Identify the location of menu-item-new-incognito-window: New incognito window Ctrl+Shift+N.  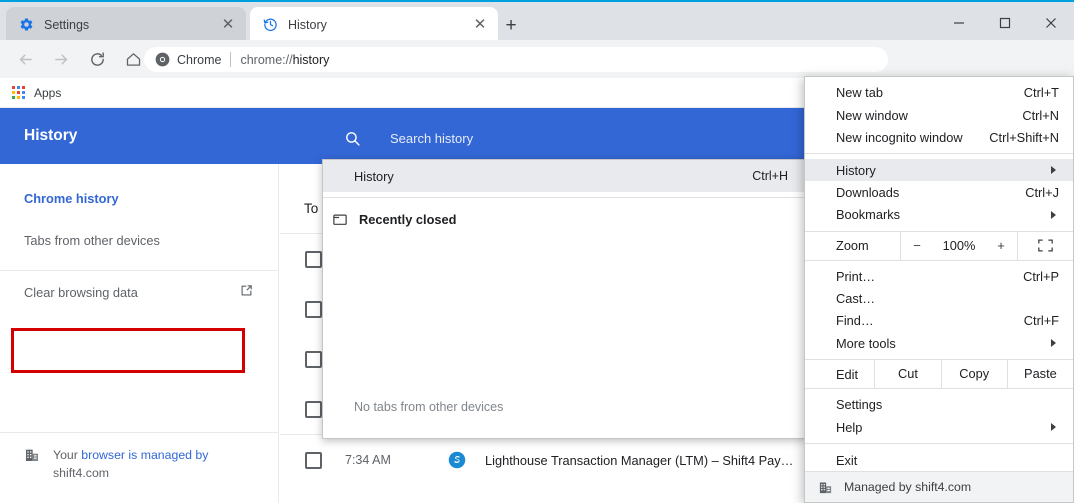
(939, 137).